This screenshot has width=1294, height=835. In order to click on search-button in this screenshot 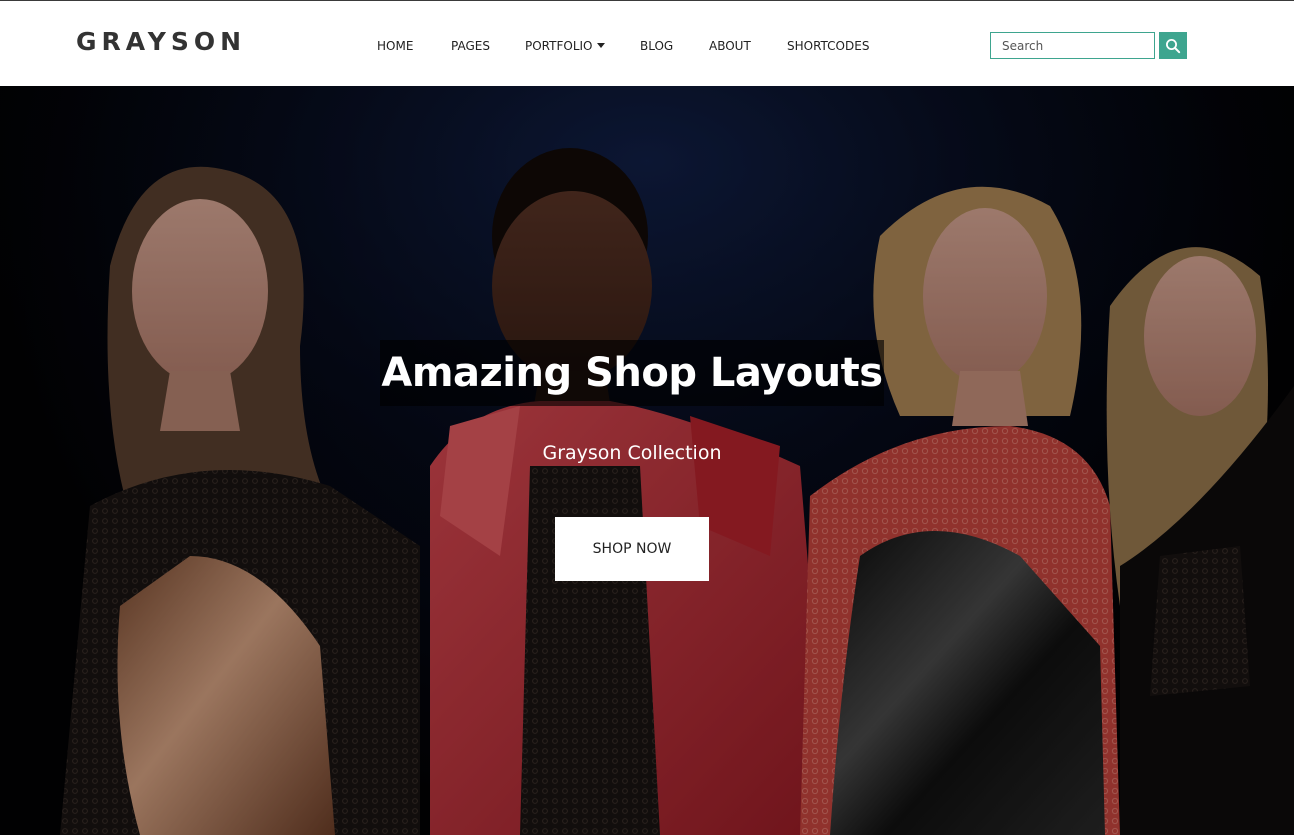, I will do `click(1173, 45)`.